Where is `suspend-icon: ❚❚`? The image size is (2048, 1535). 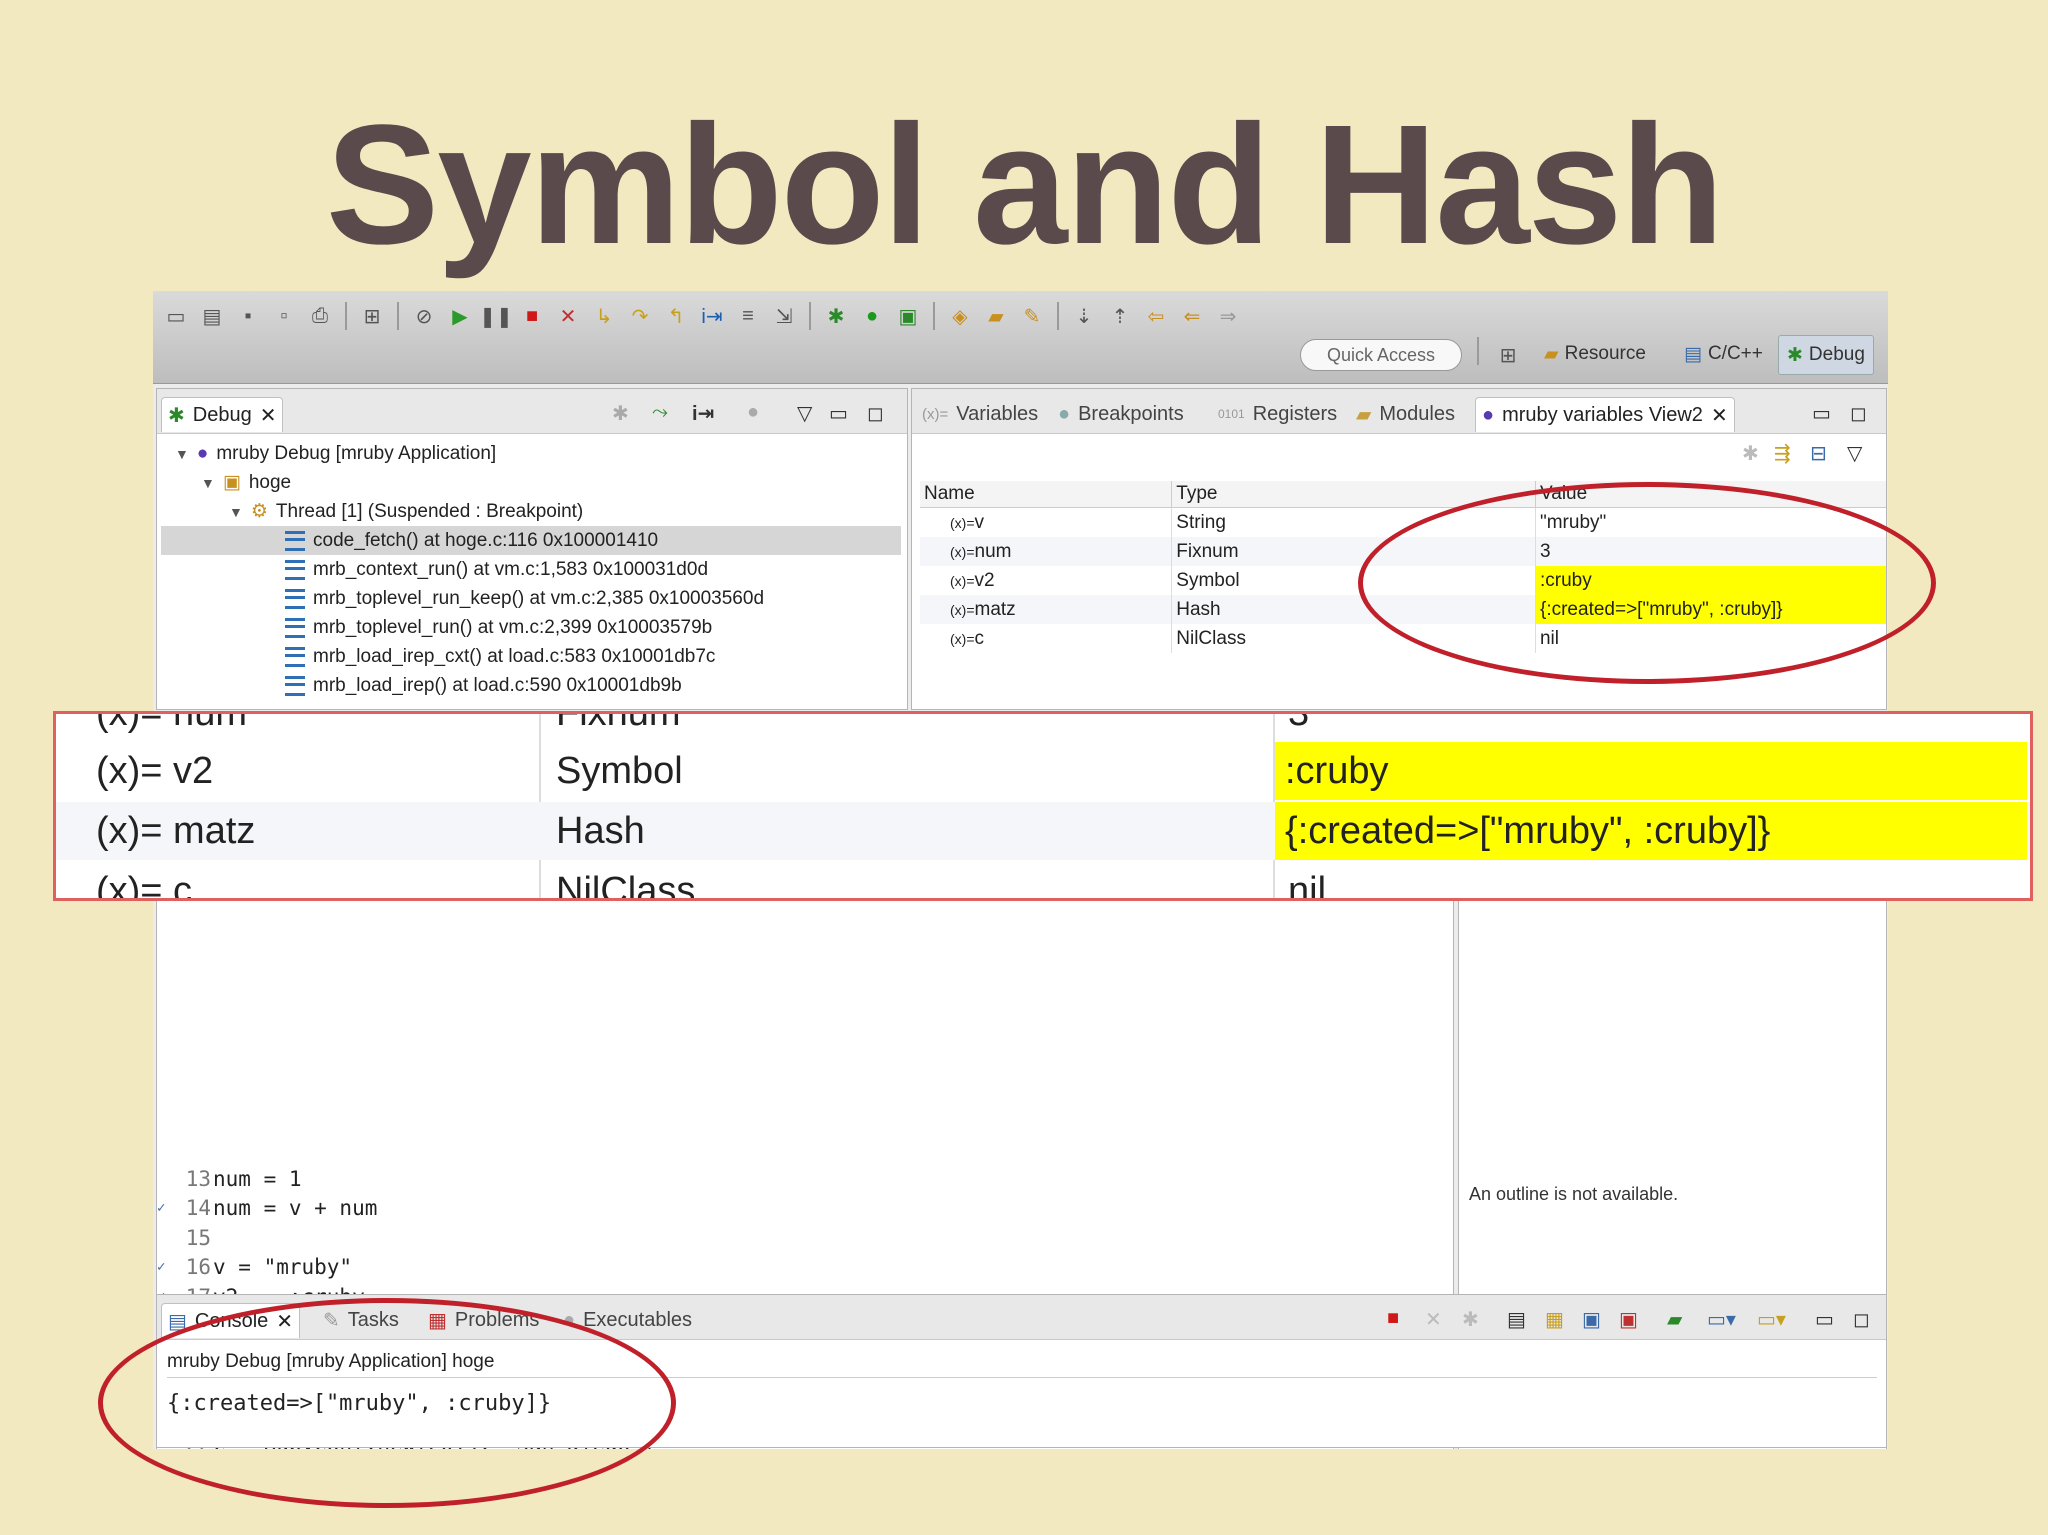
suspend-icon: ❚❚ is located at coordinates (496, 316).